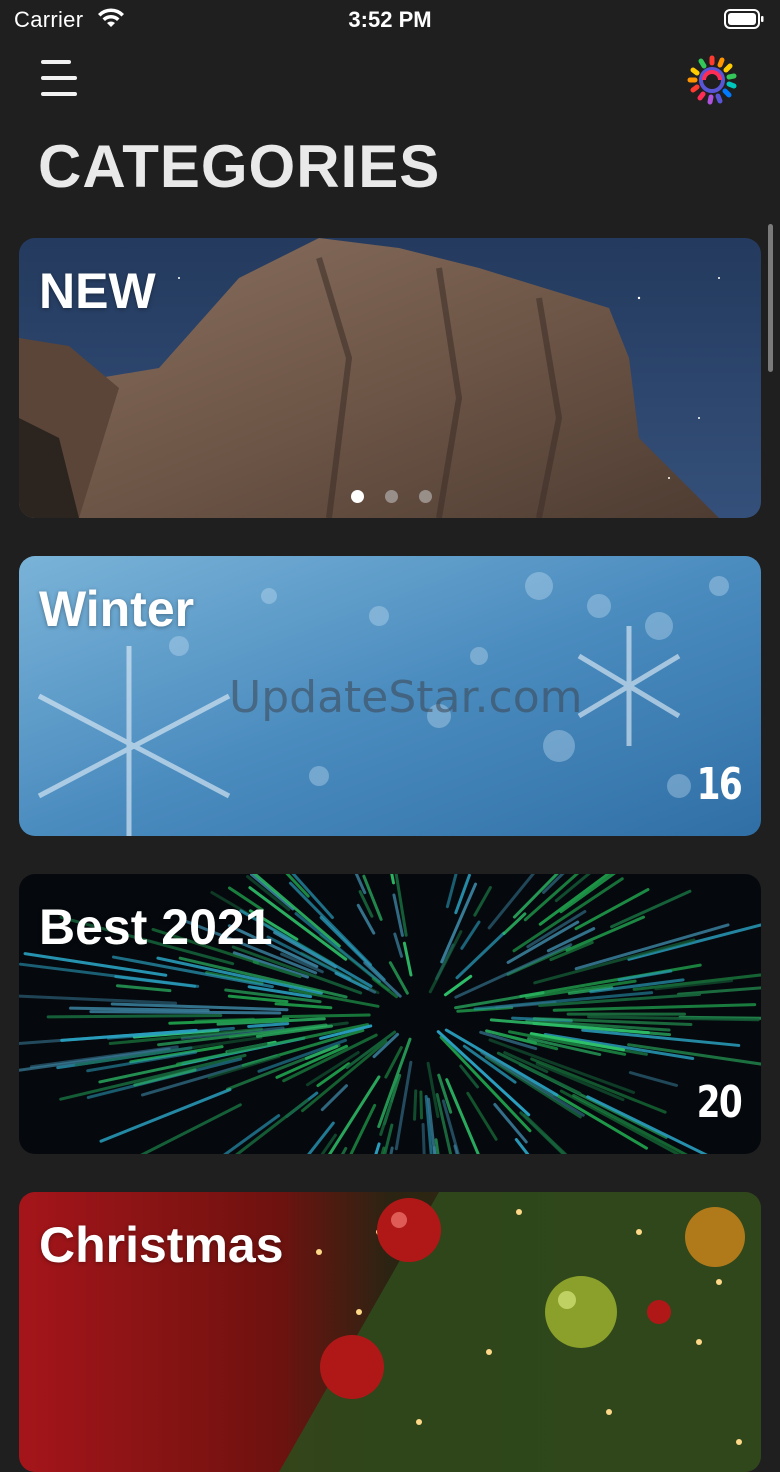 The height and width of the screenshot is (1472, 780). What do you see at coordinates (116, 609) in the screenshot?
I see `category-title: Winter` at bounding box center [116, 609].